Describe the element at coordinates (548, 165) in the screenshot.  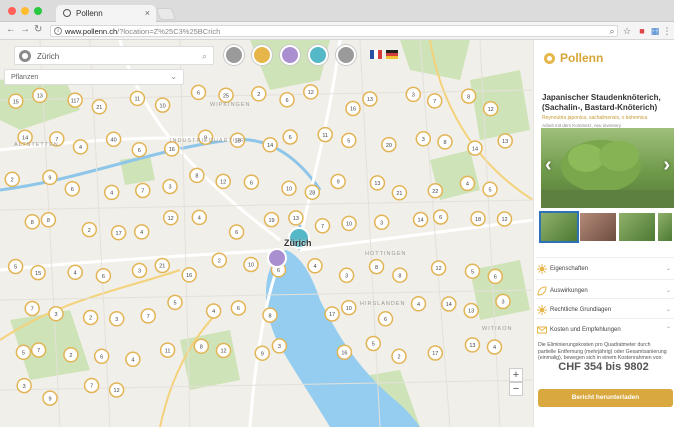
I see `carousel-prev-icon: ‹` at that location.